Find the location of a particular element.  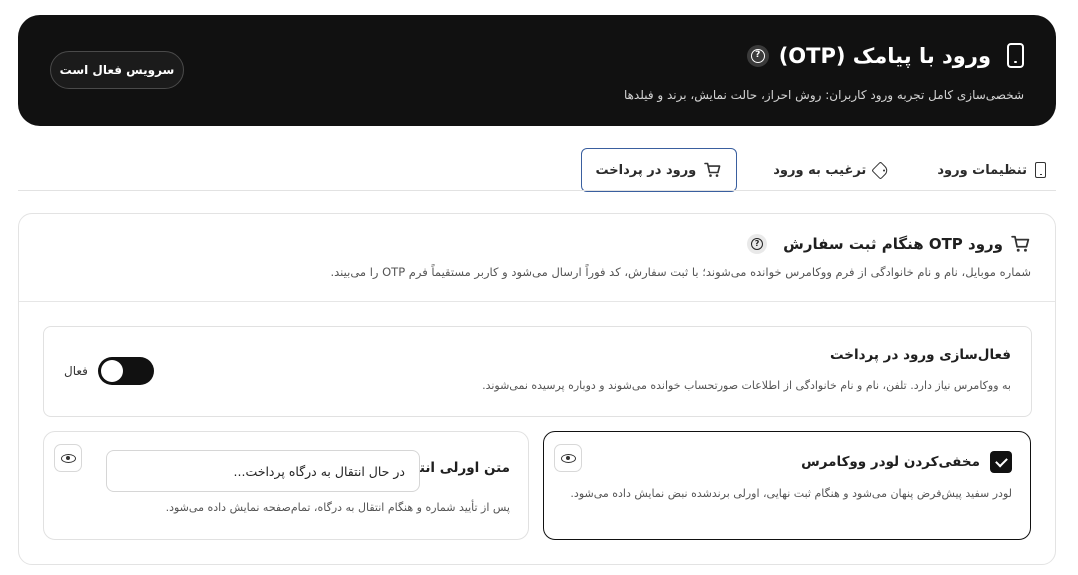

tab-login-incentive: ترغیب به ورود is located at coordinates (830, 170).